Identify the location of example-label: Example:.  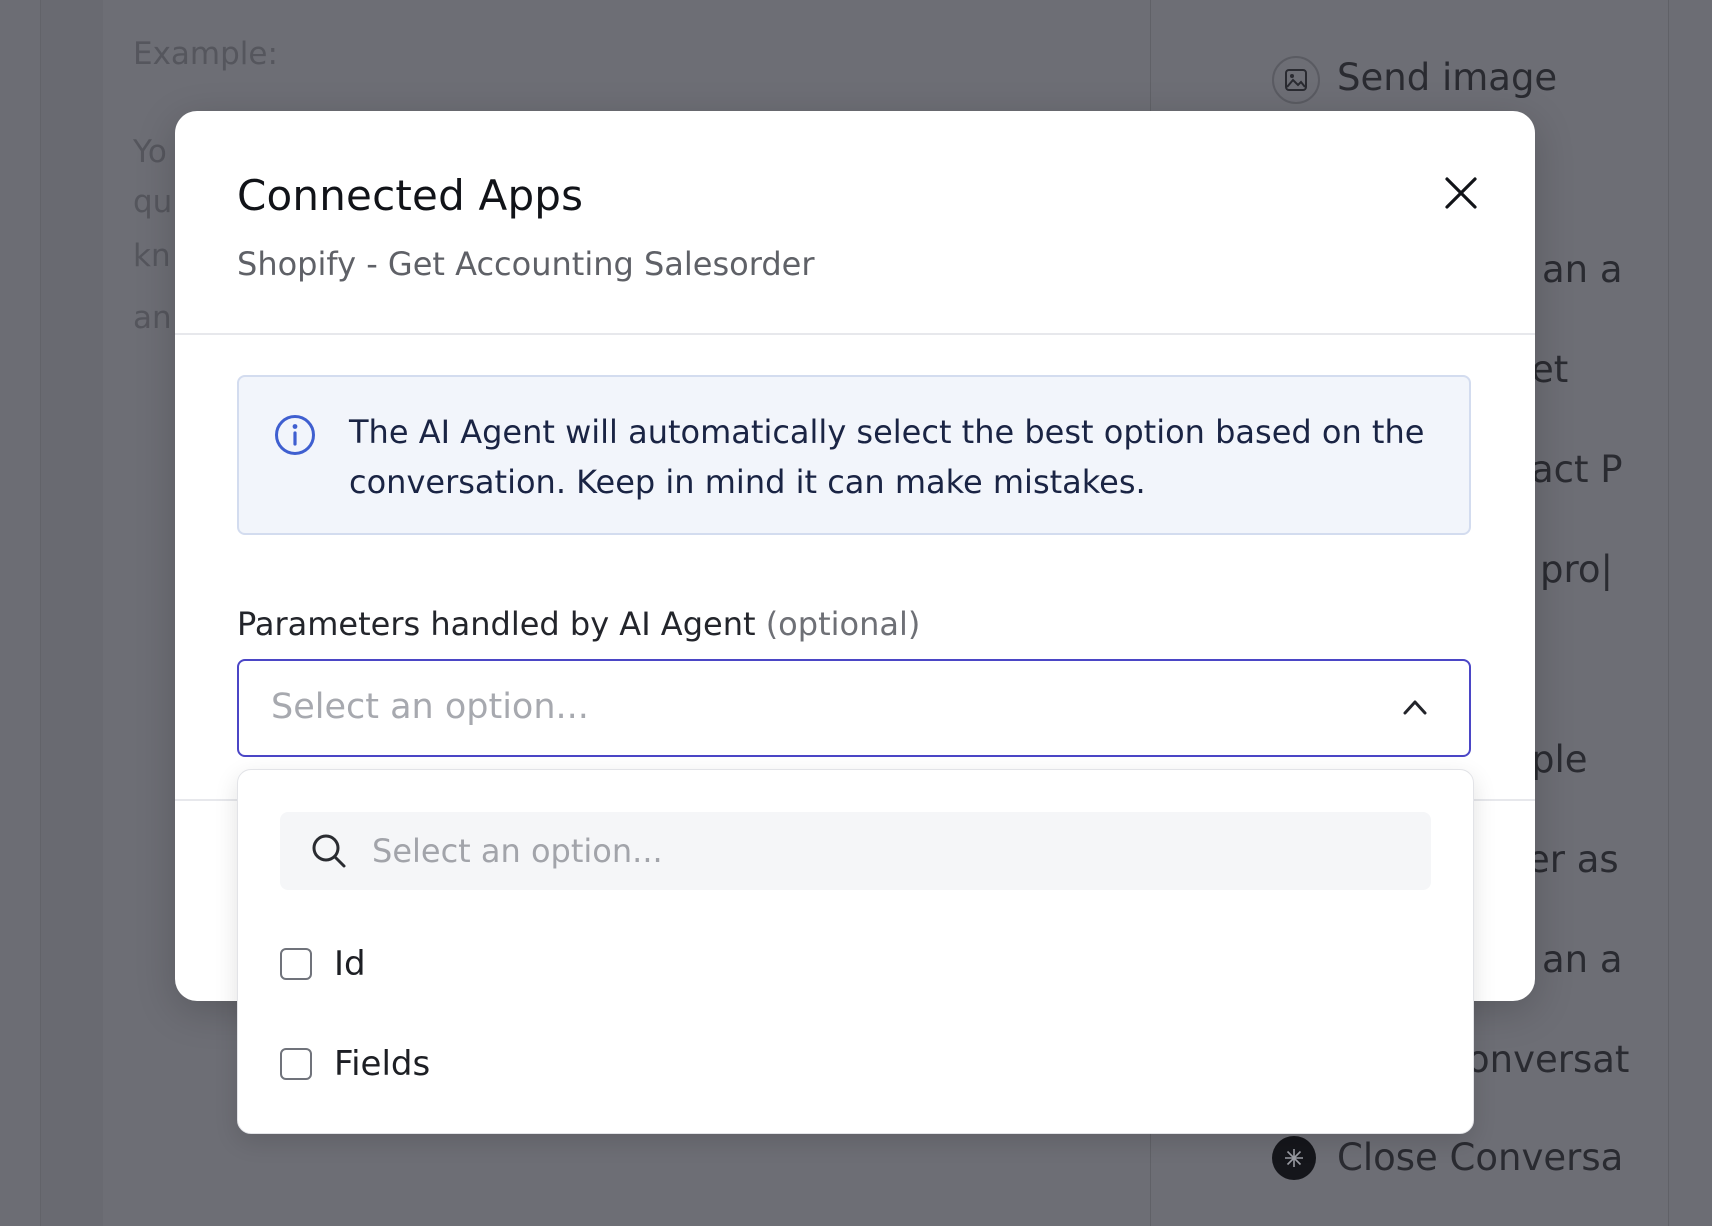
(205, 54).